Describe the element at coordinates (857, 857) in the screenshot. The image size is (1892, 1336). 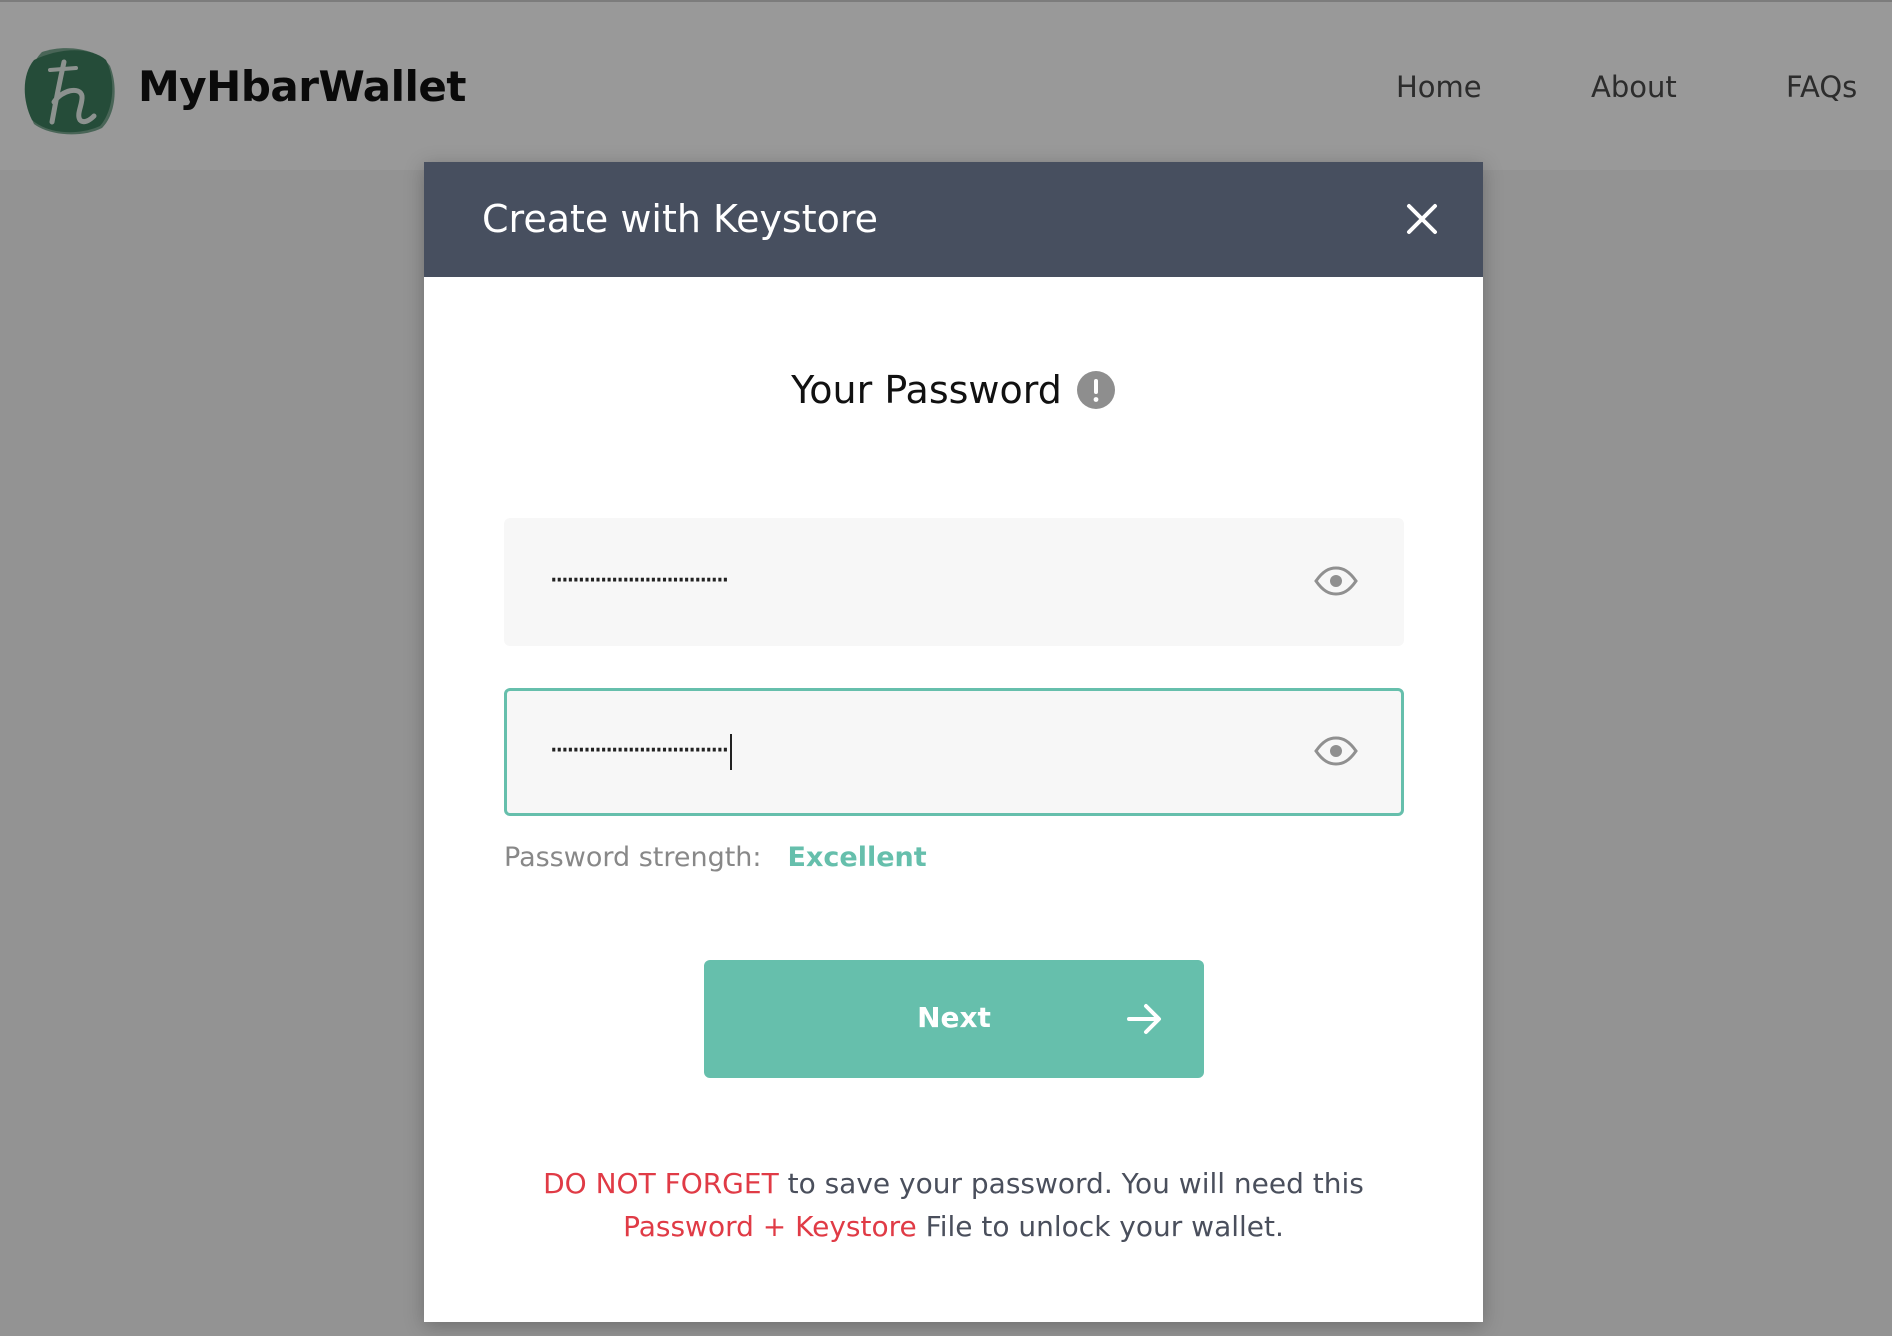
I see `strength-value: Excellent` at that location.